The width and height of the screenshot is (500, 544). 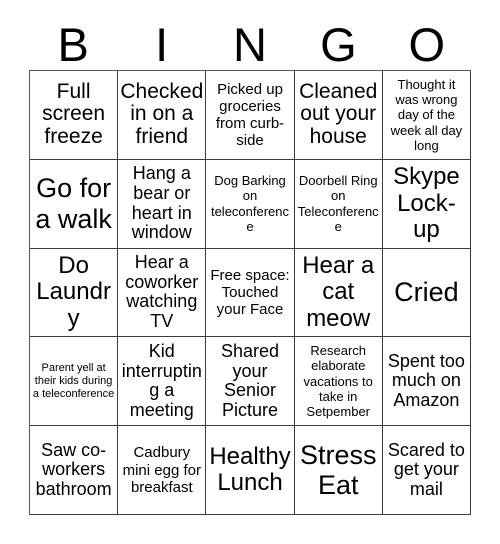 What do you see at coordinates (427, 44) in the screenshot?
I see `header-letter-o: O` at bounding box center [427, 44].